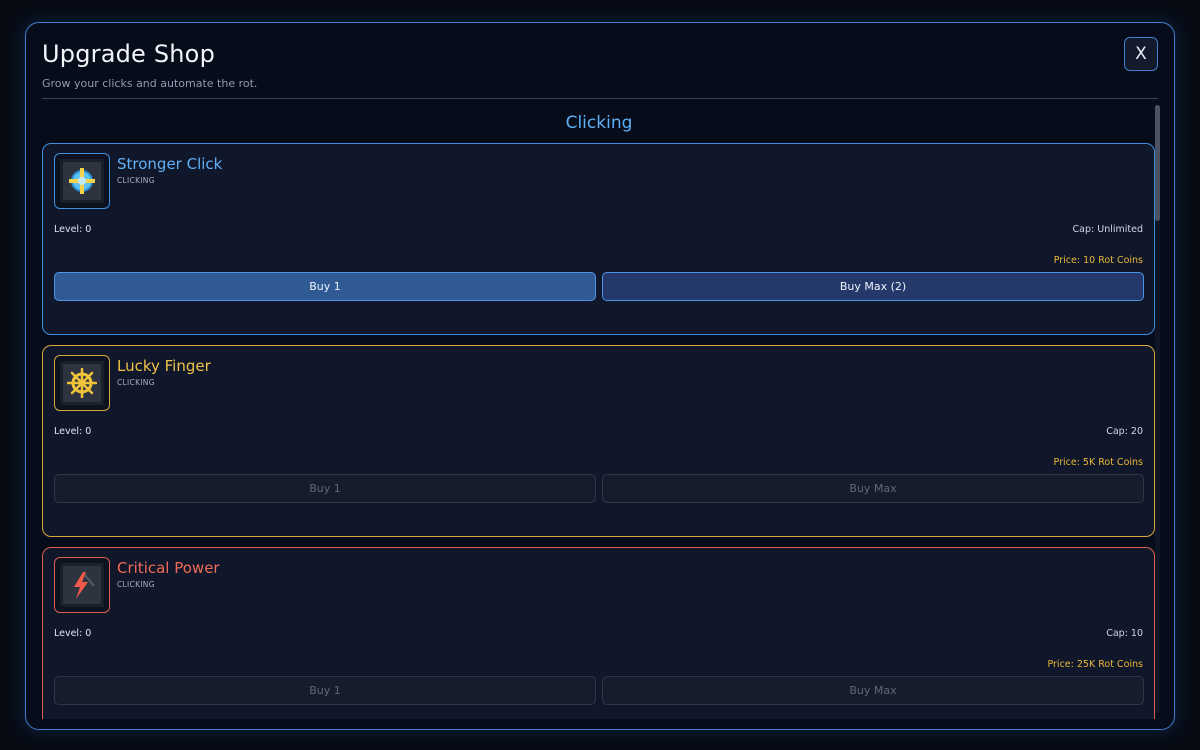 Image resolution: width=1200 pixels, height=750 pixels. Describe the element at coordinates (599, 123) in the screenshot. I see `section-title-clicking: Clicking` at that location.